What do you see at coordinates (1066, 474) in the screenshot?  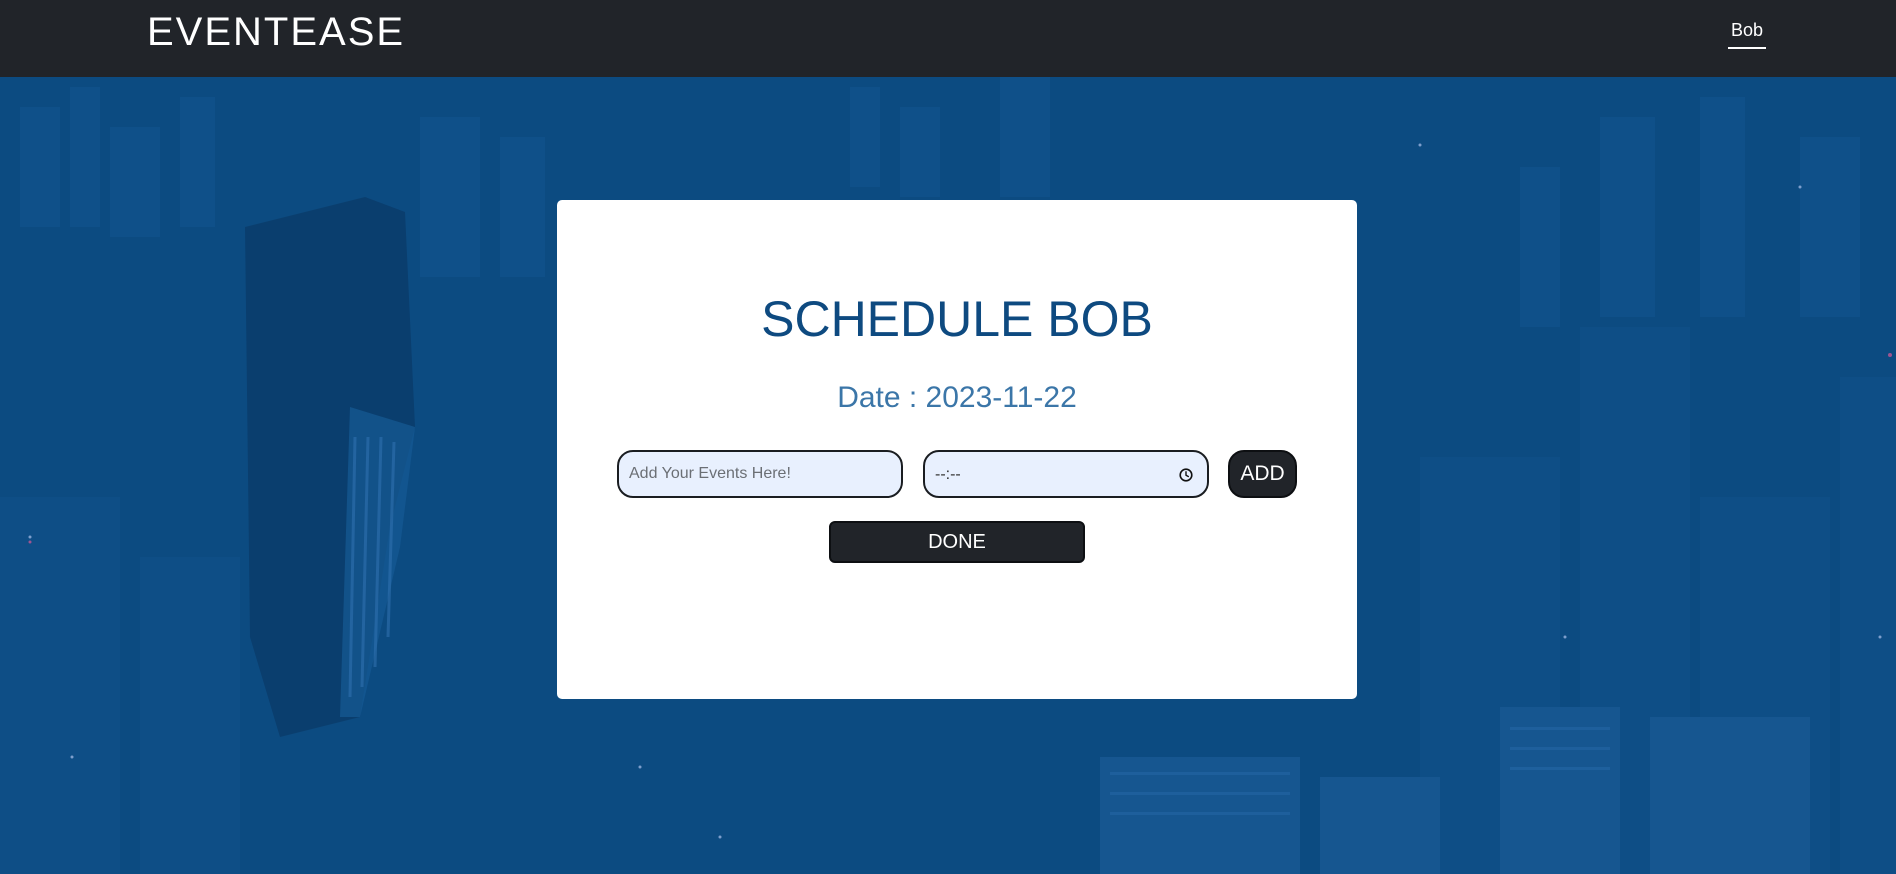 I see `time-input: --:--` at bounding box center [1066, 474].